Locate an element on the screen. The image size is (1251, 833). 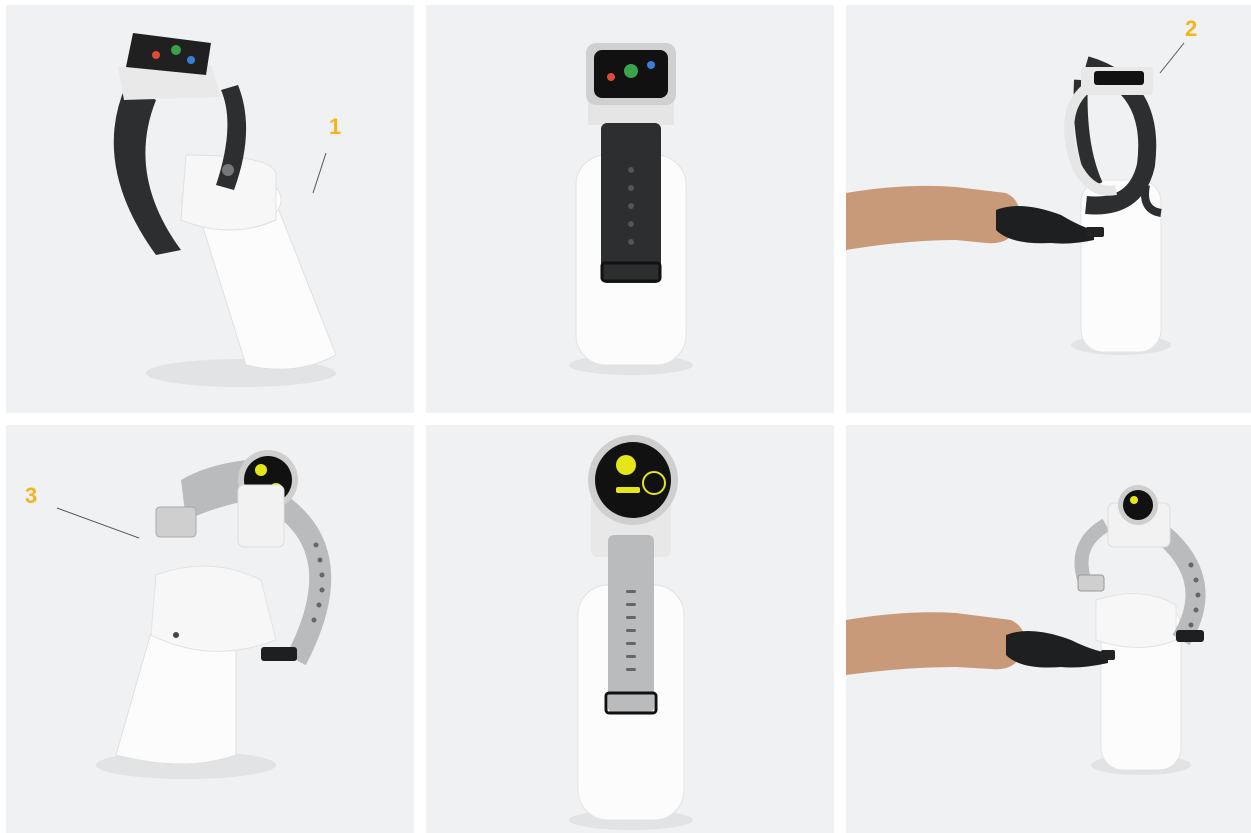
callout-2-leader-line is located at coordinates (1172, 58).